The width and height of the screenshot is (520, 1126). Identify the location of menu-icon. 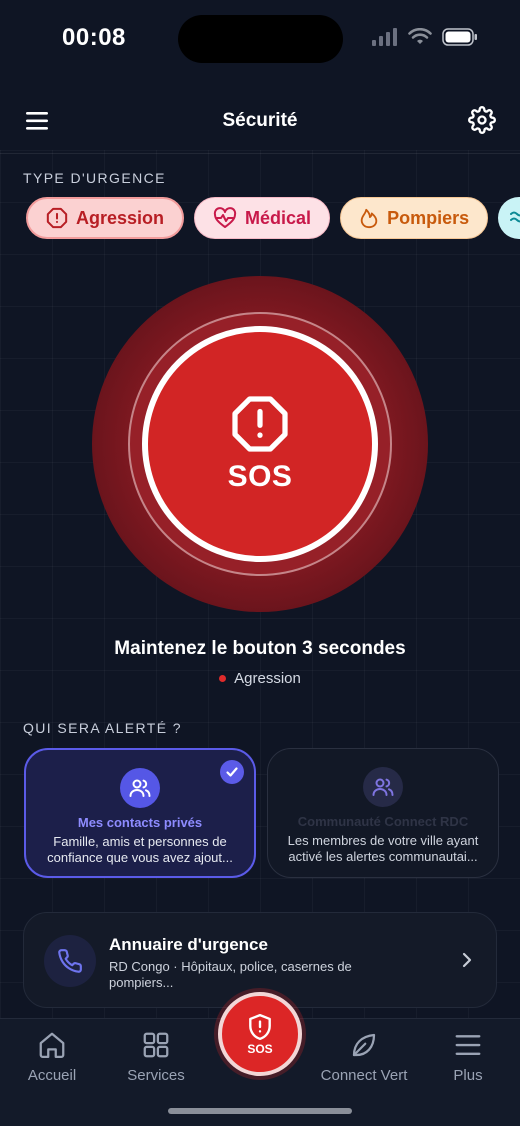
(468, 1045).